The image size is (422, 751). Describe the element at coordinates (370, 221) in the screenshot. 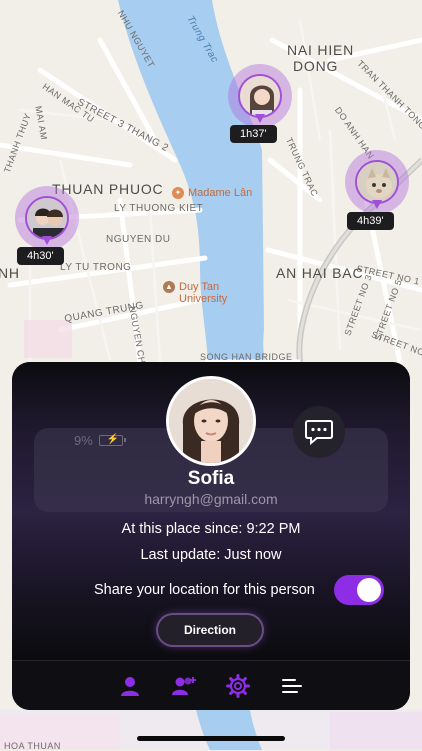

I see `pin-time-2: 4h39'` at that location.